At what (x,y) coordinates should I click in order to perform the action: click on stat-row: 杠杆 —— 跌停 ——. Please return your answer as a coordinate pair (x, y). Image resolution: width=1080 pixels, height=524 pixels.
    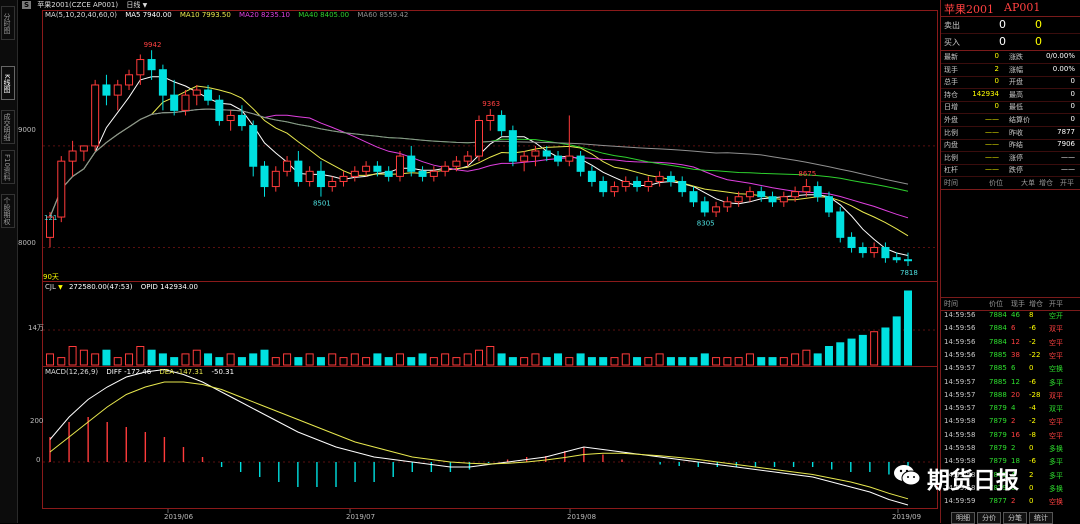
    Looking at the image, I should click on (1010, 171).